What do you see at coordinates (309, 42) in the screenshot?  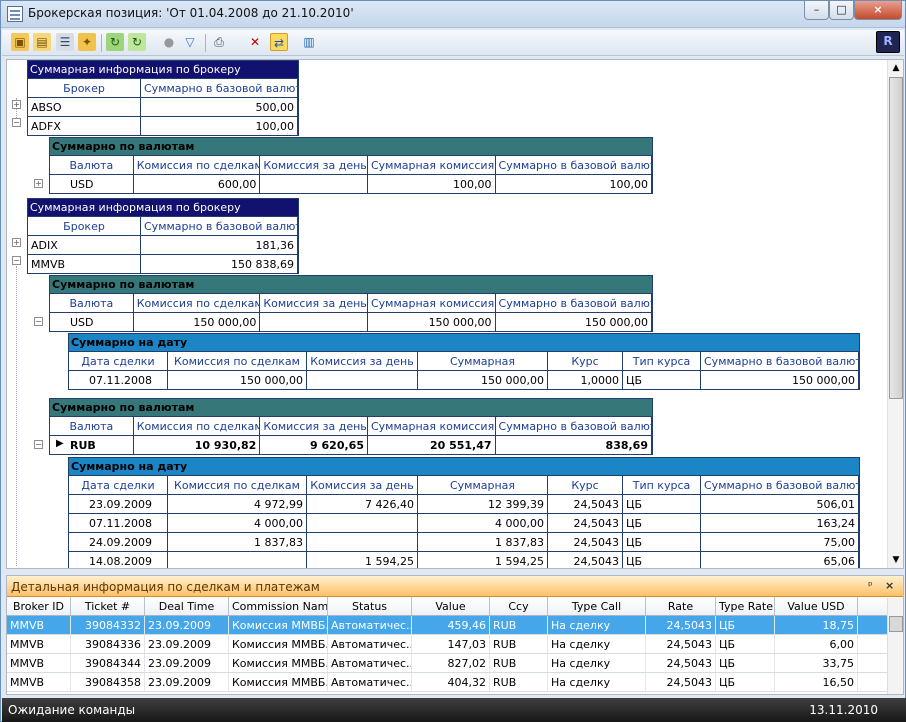 I see `export-icon: ▥` at bounding box center [309, 42].